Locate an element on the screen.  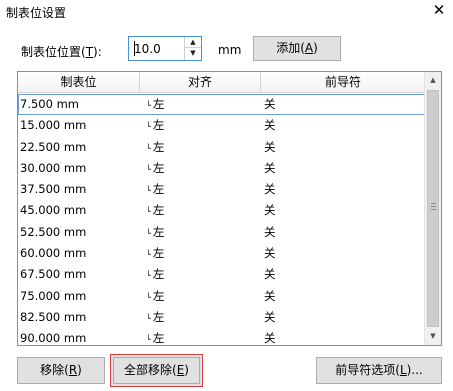
add-button: 添加(A) is located at coordinates (297, 48).